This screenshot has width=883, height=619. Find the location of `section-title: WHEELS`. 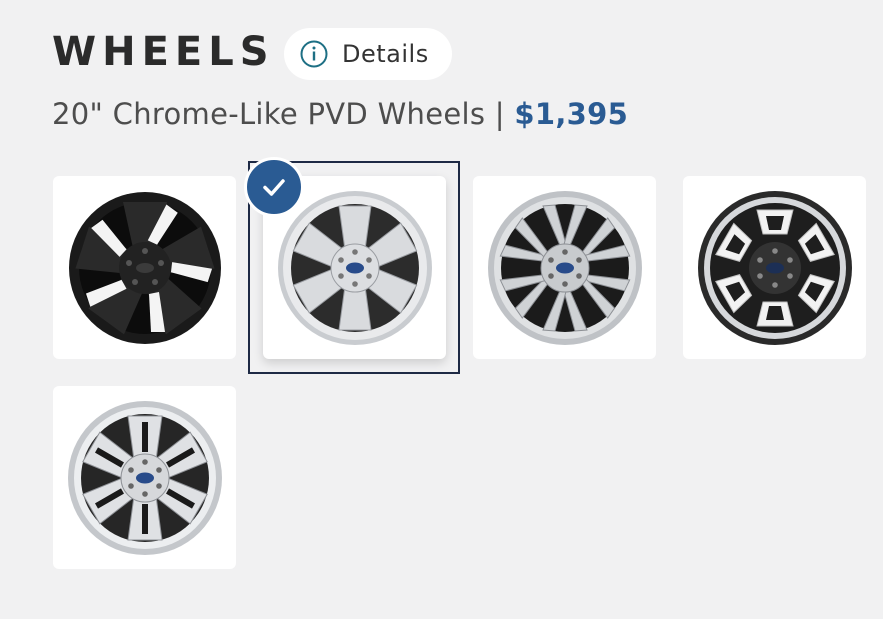

section-title: WHEELS is located at coordinates (163, 52).